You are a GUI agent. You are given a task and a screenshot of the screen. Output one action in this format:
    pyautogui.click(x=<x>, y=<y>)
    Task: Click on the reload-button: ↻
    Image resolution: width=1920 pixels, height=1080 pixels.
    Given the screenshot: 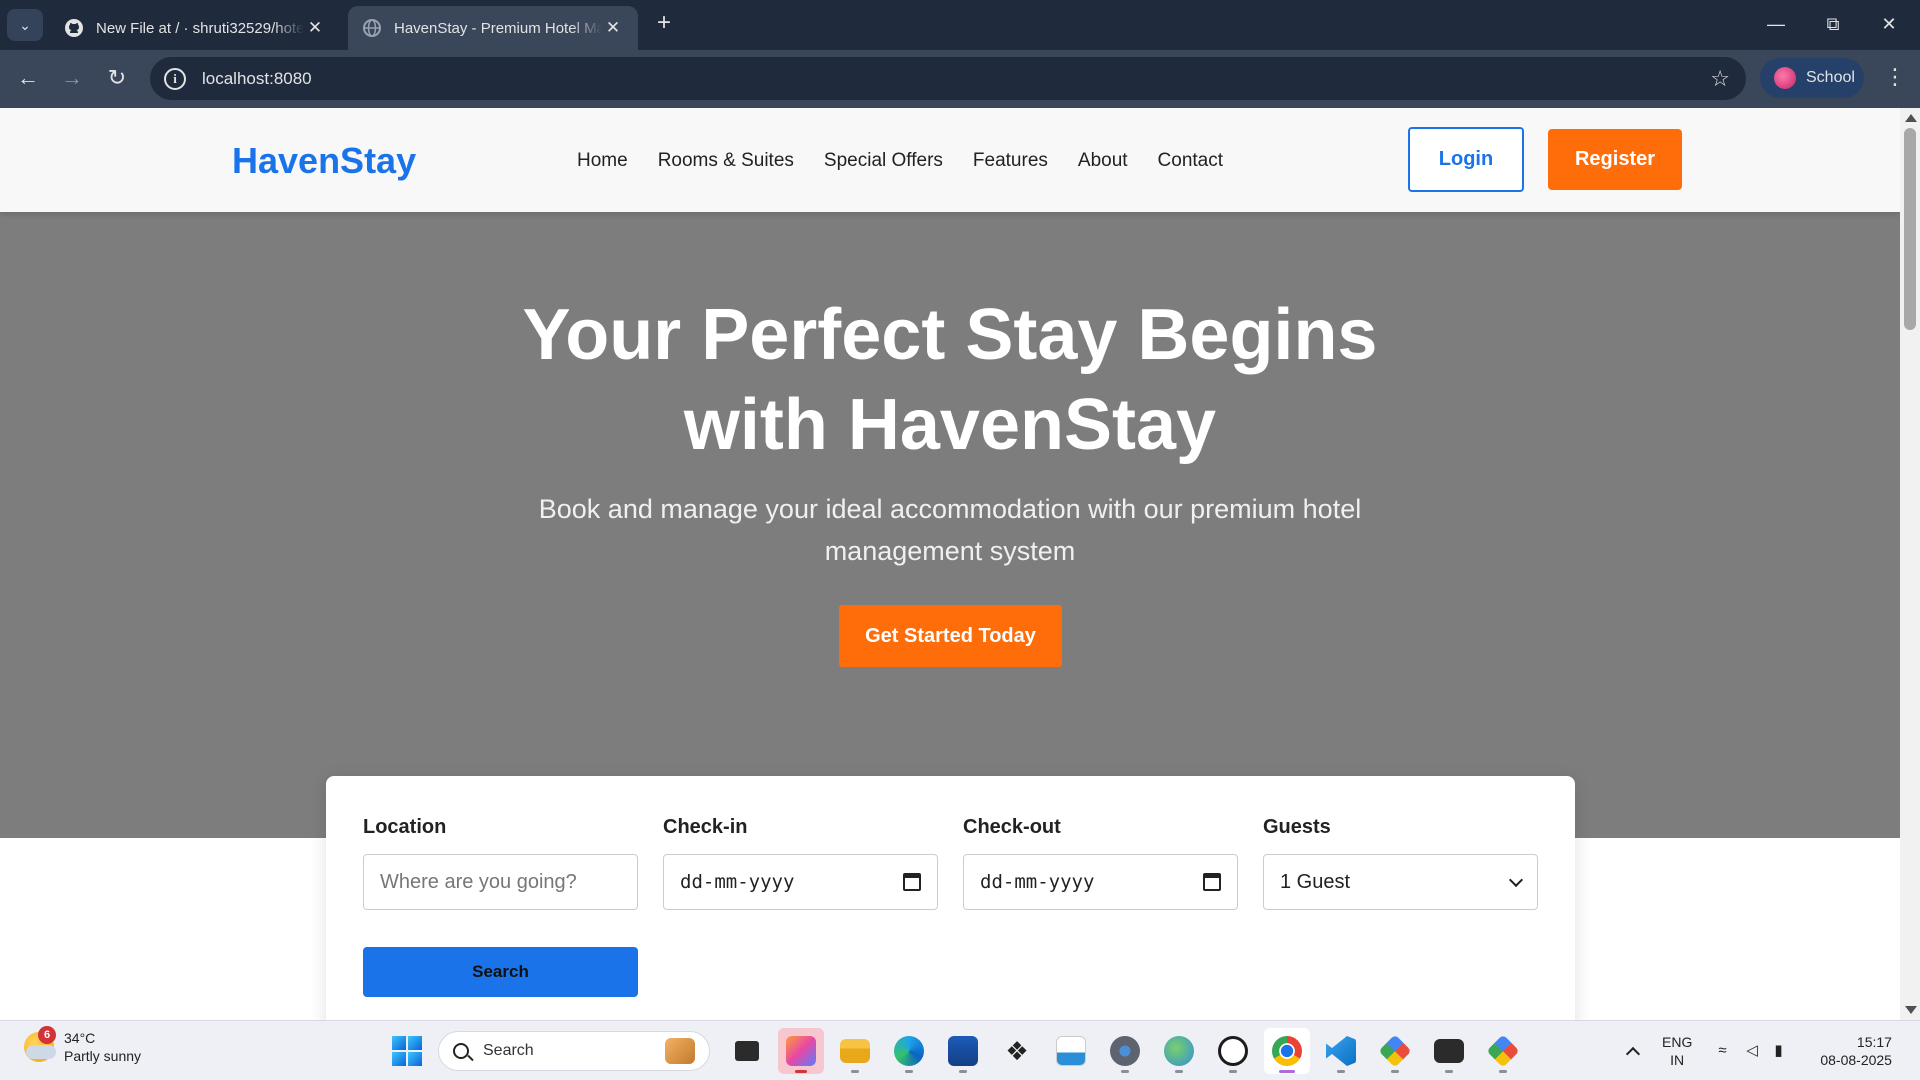 What is the action you would take?
    pyautogui.click(x=117, y=78)
    